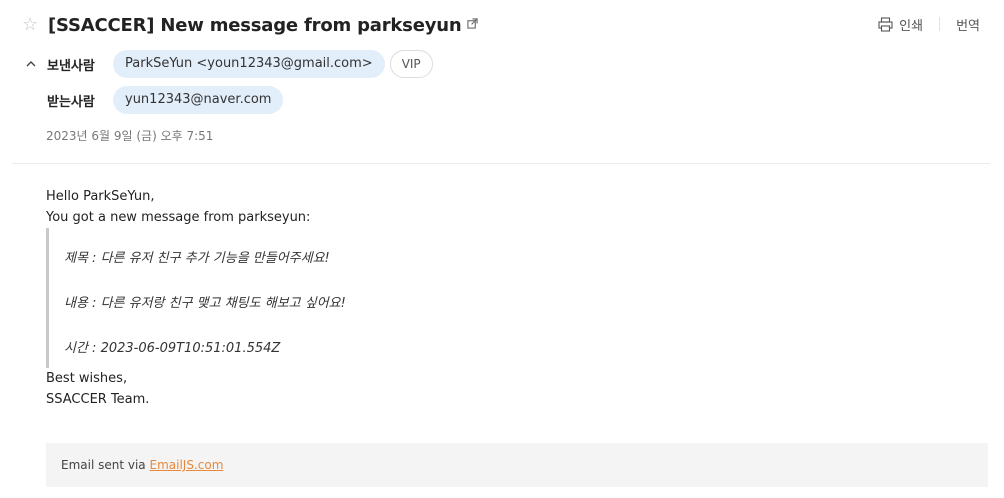  I want to click on recipient-row: 받는사람 yun12343@naver.com, so click(165, 100).